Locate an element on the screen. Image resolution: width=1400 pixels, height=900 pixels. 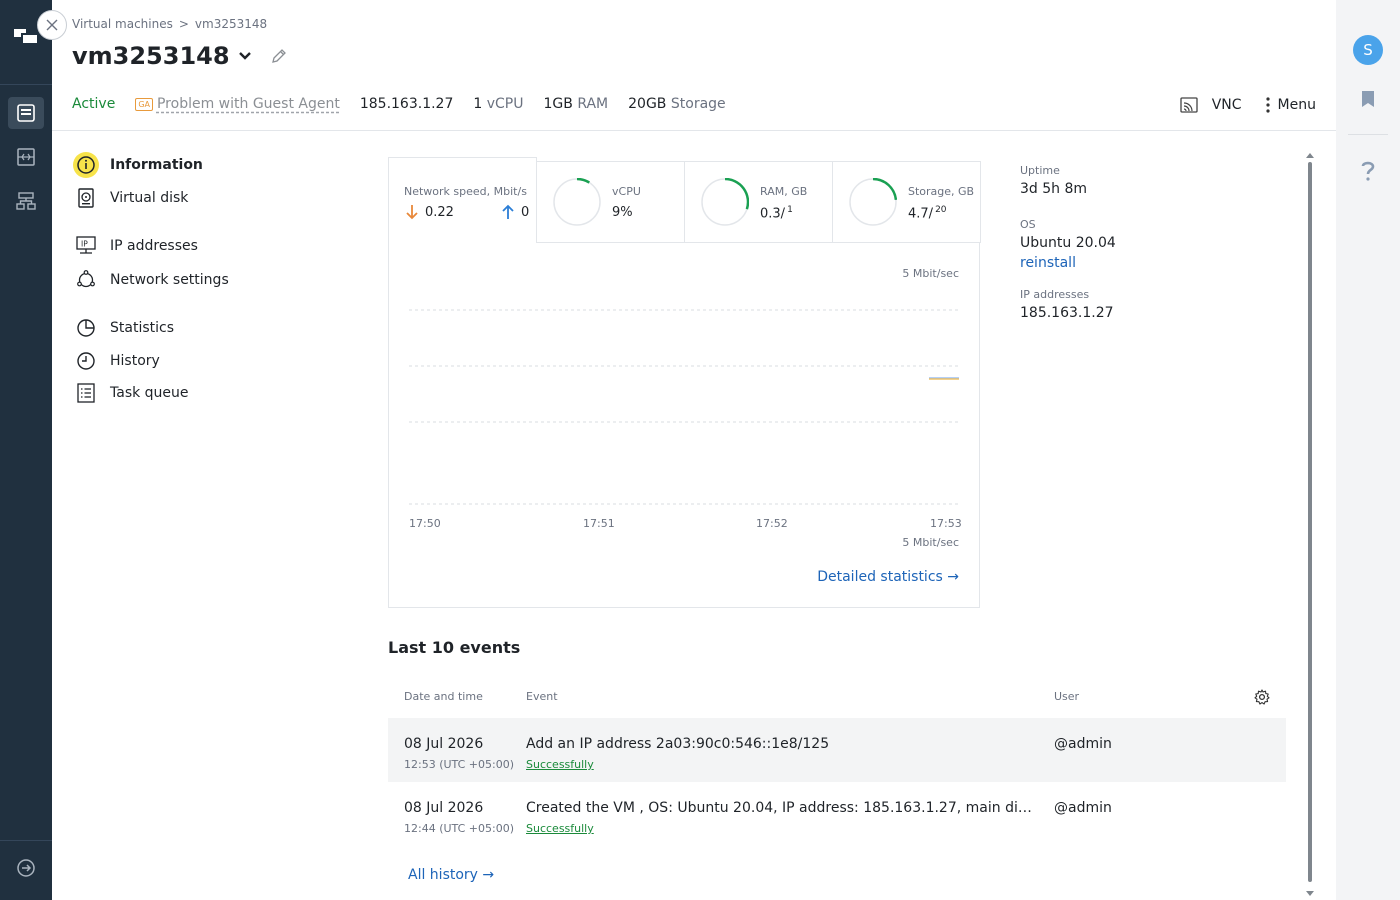
menu-item-label: History is located at coordinates (135, 361).